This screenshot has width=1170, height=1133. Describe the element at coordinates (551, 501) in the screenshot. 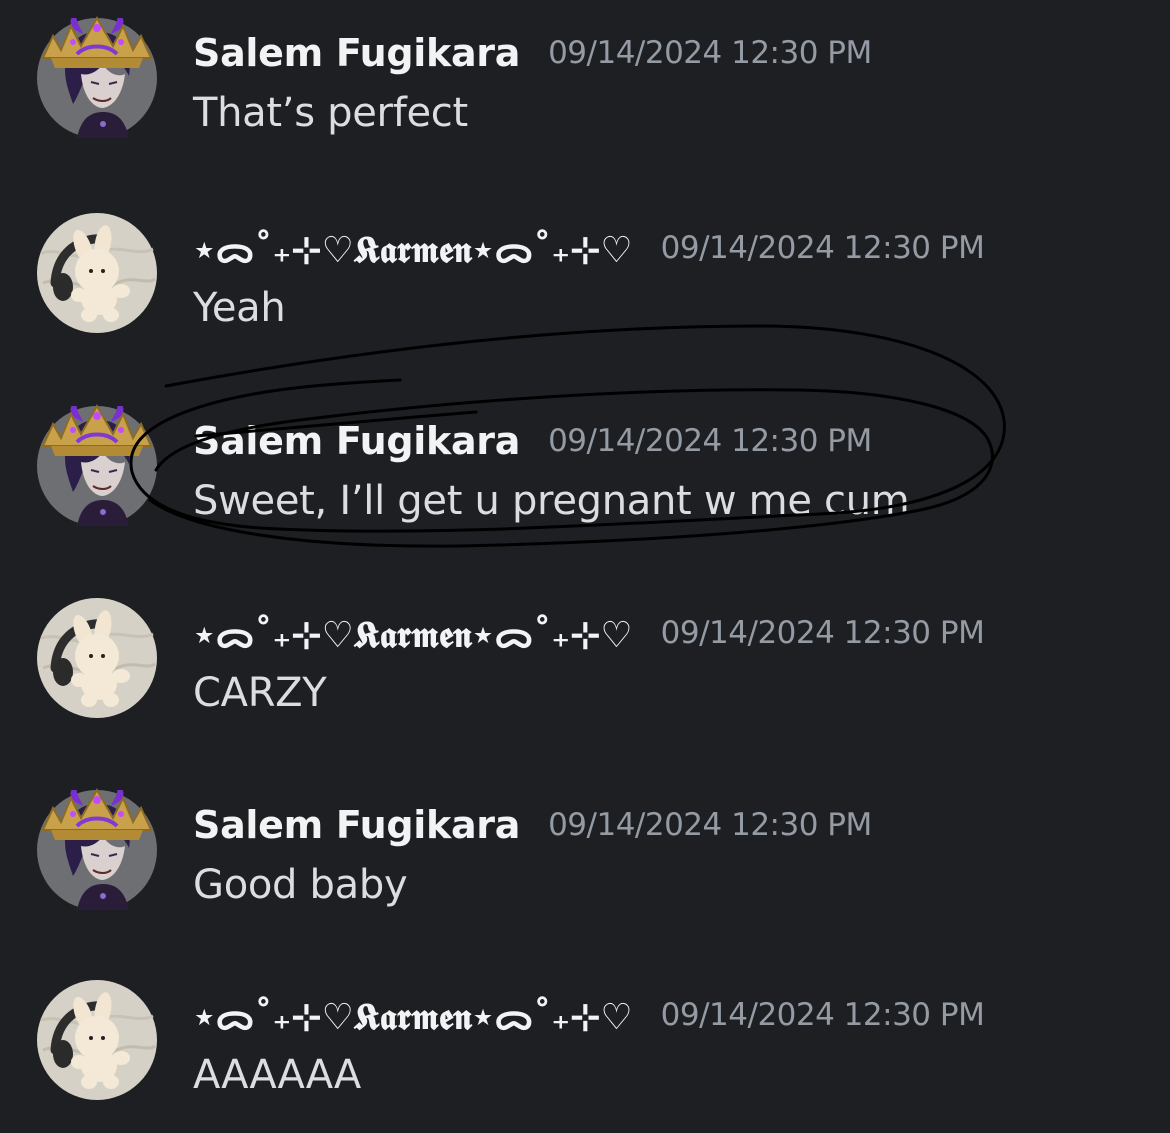

I see `message-text: Sweet, I’ll get u pregnant w me cum` at that location.